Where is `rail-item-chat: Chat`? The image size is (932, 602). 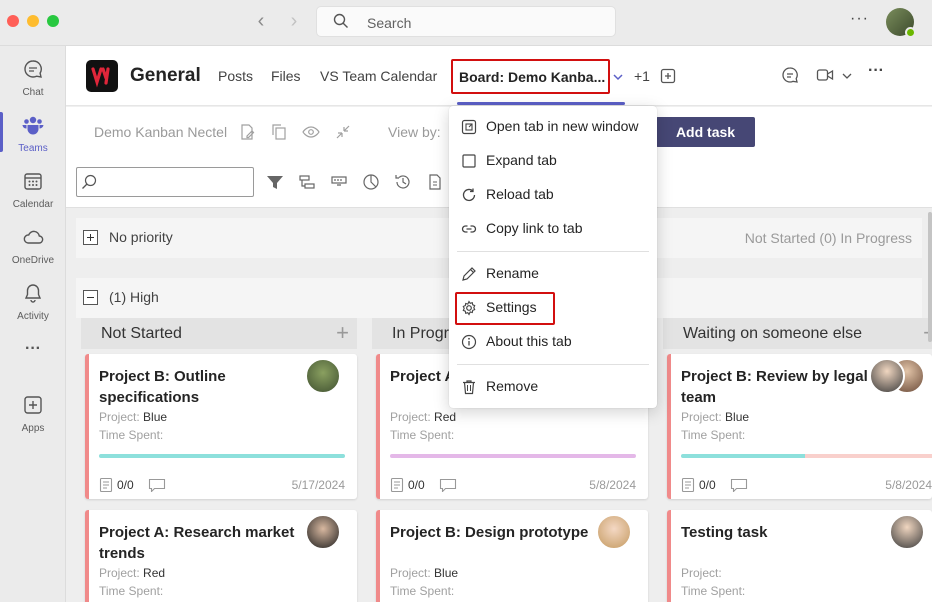 rail-item-chat: Chat is located at coordinates (33, 76).